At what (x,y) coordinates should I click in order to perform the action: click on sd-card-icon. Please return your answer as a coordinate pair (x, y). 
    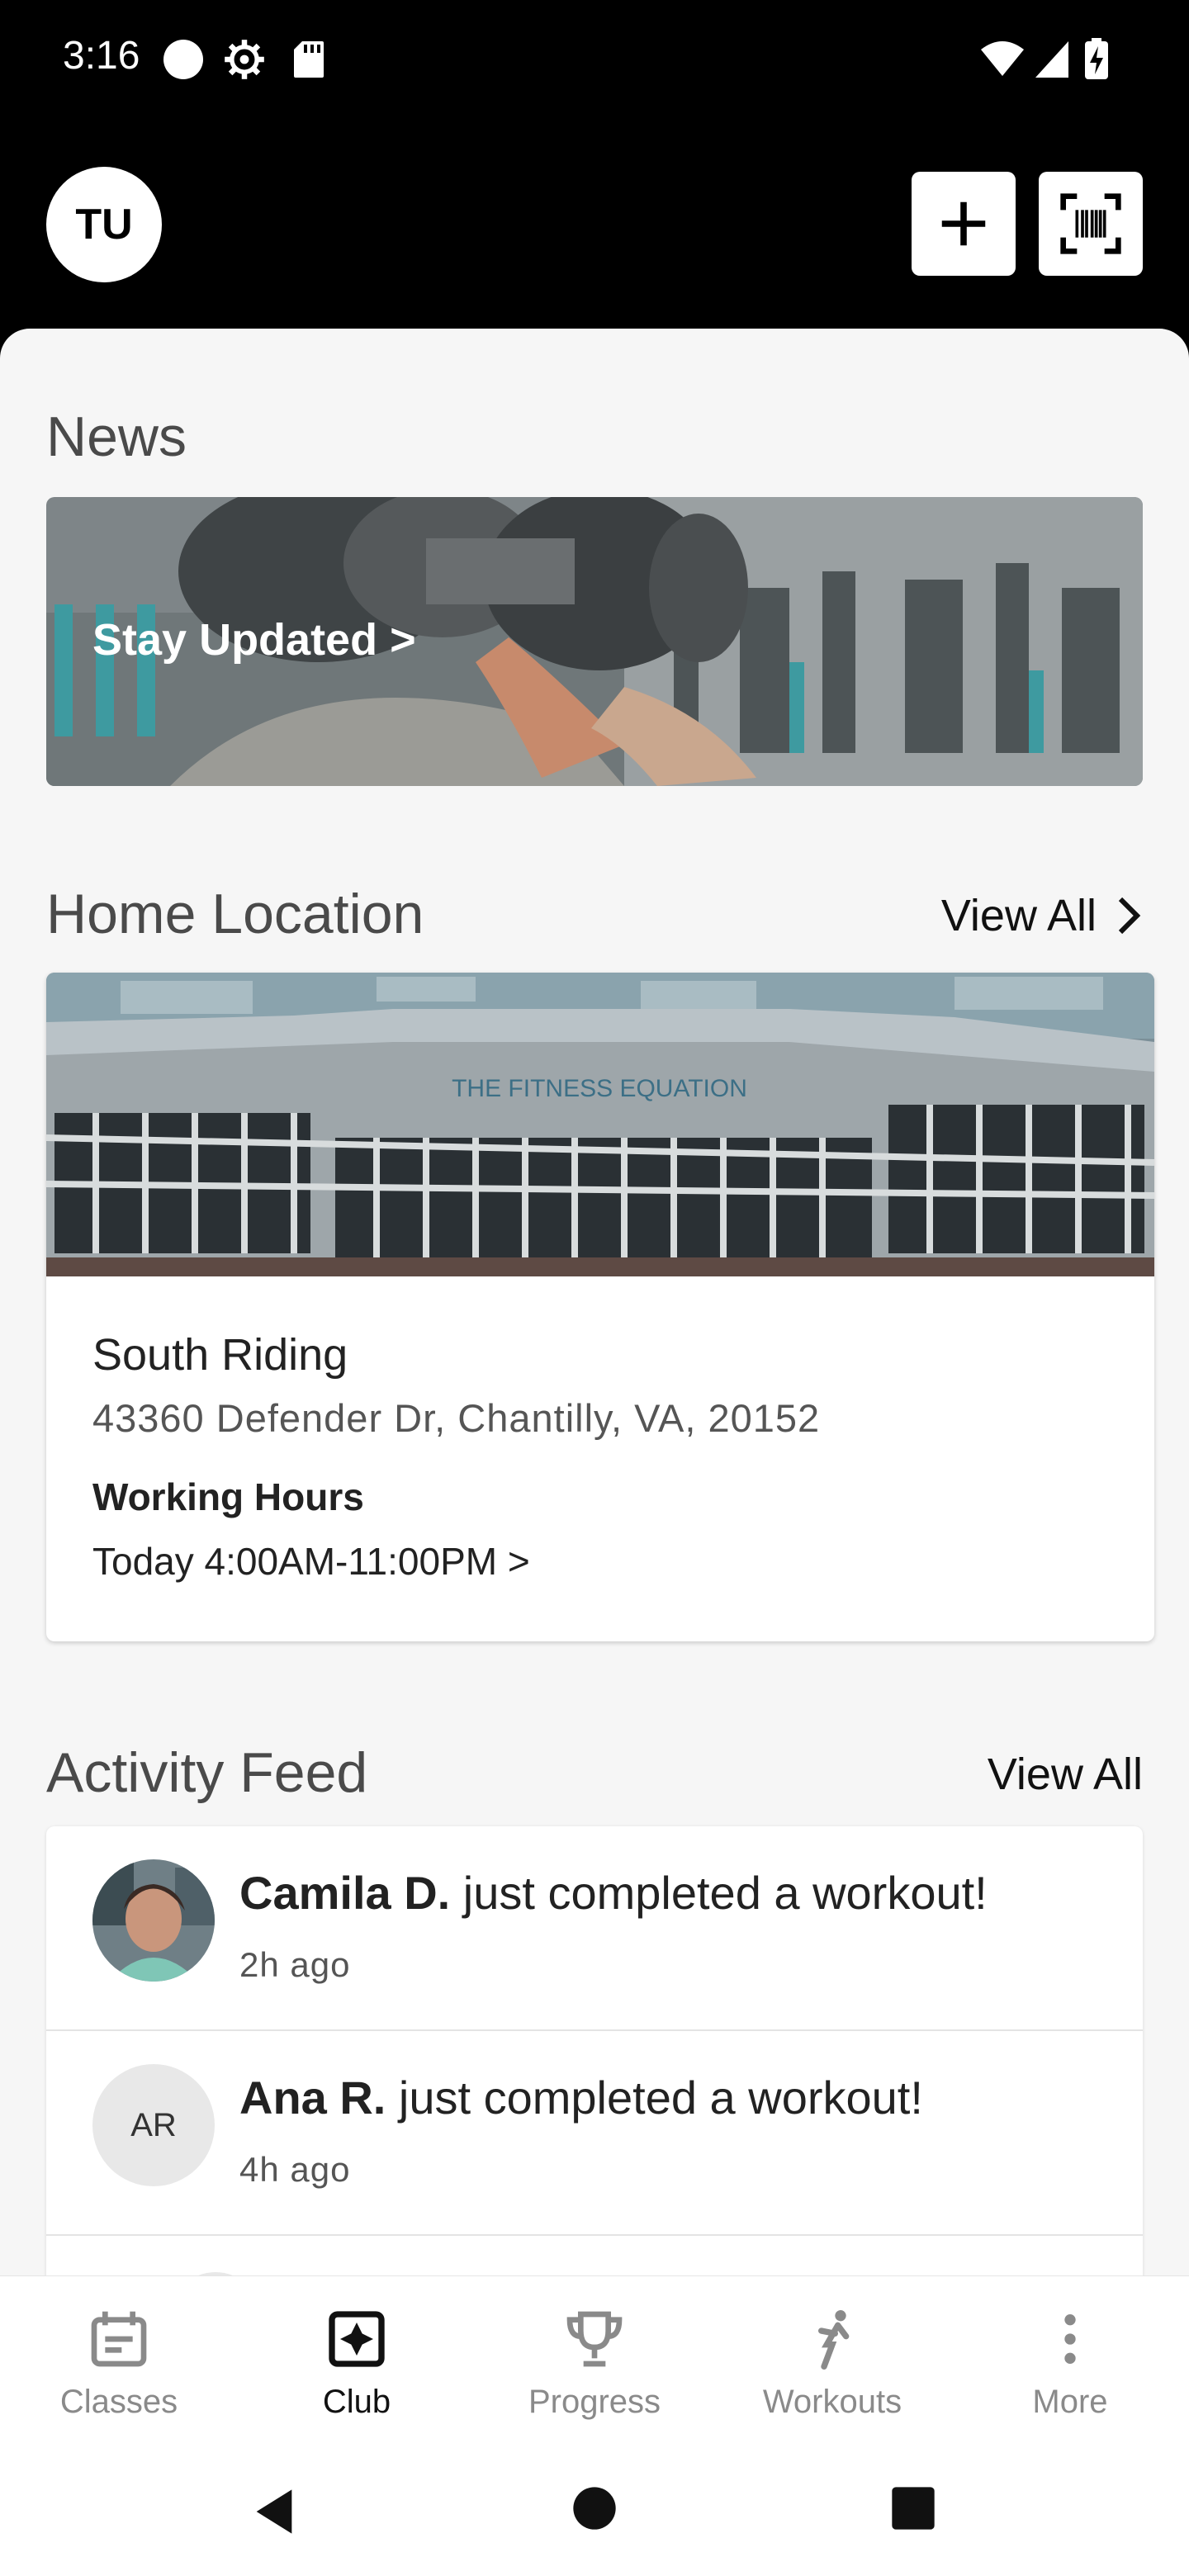
    Looking at the image, I should click on (309, 59).